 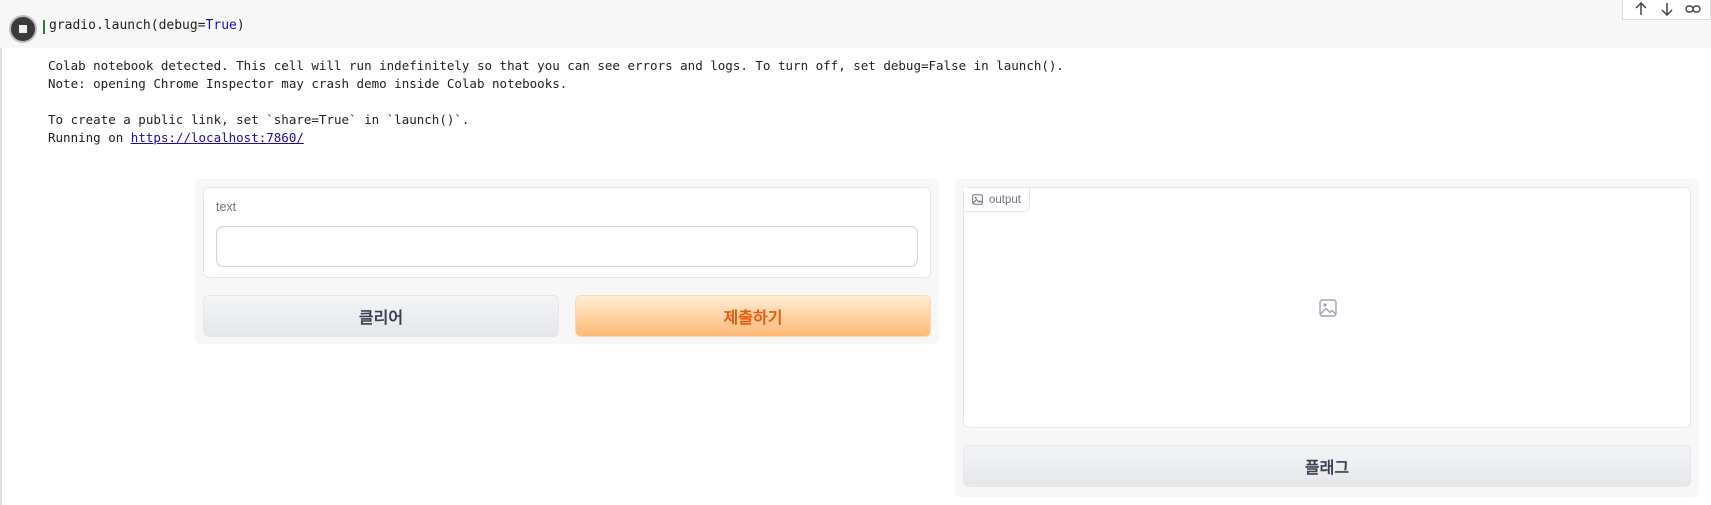 What do you see at coordinates (567, 246) in the screenshot?
I see `text-input` at bounding box center [567, 246].